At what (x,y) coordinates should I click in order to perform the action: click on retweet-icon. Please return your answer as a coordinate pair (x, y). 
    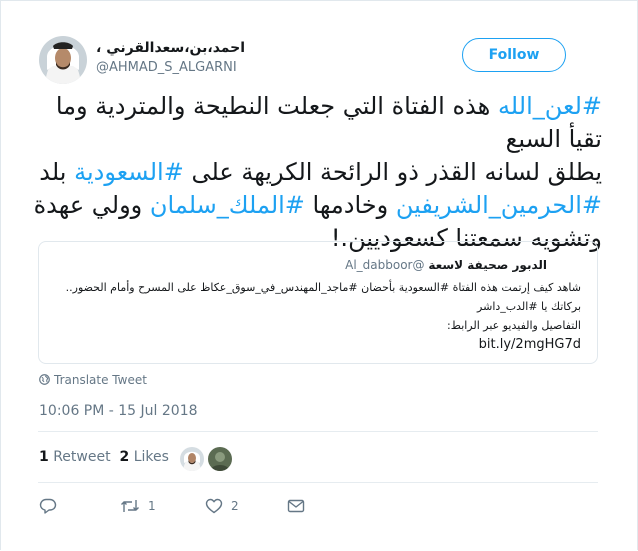
    Looking at the image, I should click on (130, 506).